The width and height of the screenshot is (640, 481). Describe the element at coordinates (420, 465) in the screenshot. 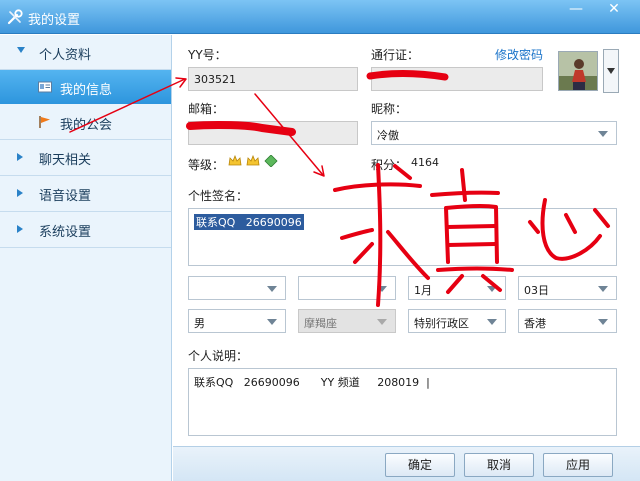

I see `ok-button: 确定` at that location.